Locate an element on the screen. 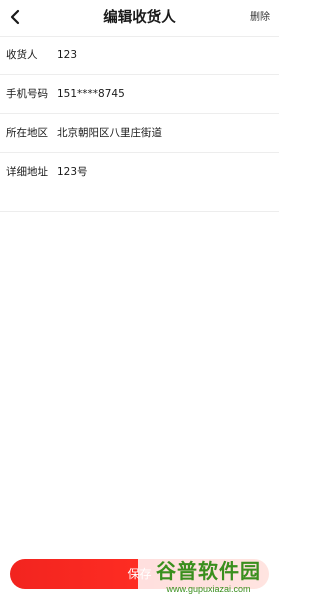 The width and height of the screenshot is (320, 600). watermark-url: www.gupuxiazai.com is located at coordinates (208, 589).